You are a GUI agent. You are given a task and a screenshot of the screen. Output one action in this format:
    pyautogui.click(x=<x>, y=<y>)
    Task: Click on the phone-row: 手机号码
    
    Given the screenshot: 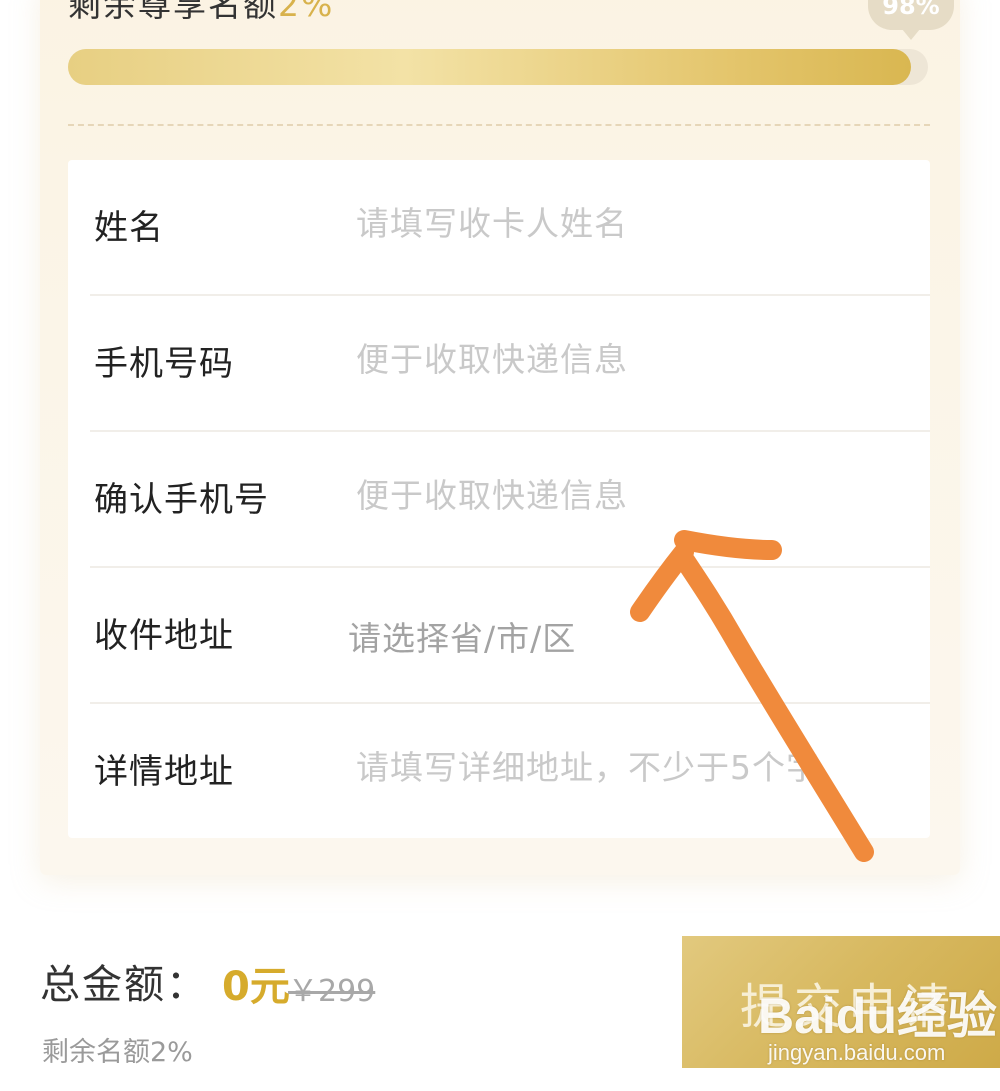 What is the action you would take?
    pyautogui.click(x=499, y=364)
    